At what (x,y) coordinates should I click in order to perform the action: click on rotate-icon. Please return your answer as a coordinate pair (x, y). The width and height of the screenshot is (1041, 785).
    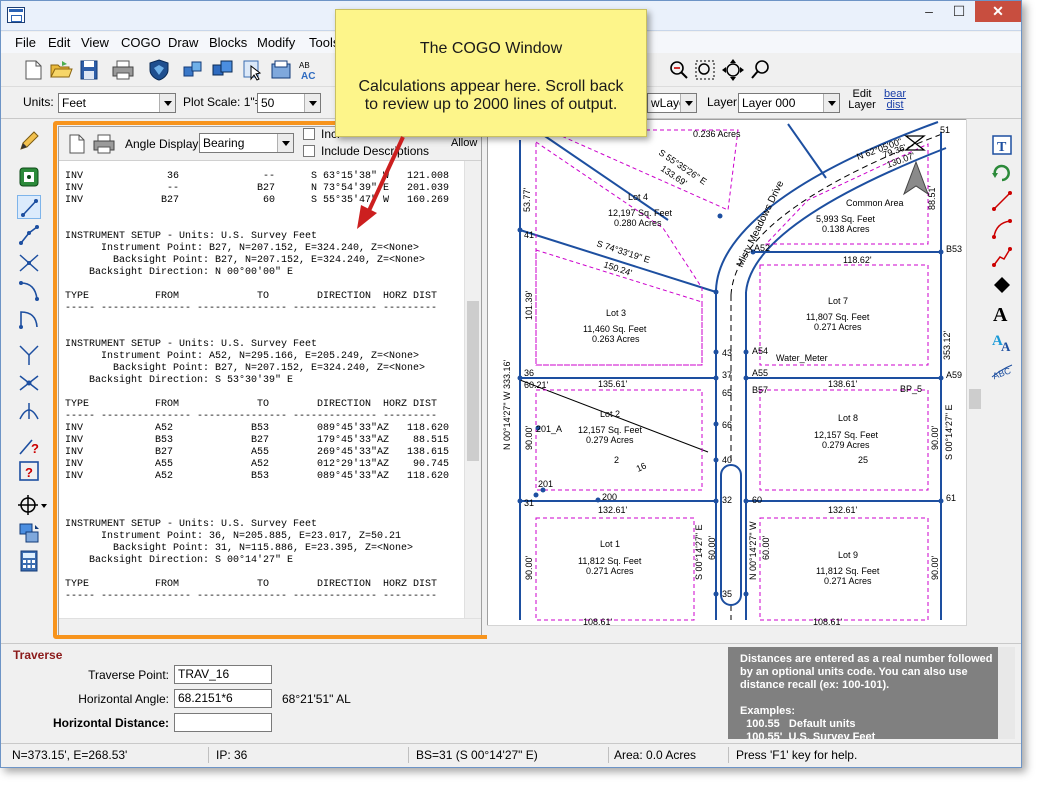
    Looking at the image, I should click on (1002, 173).